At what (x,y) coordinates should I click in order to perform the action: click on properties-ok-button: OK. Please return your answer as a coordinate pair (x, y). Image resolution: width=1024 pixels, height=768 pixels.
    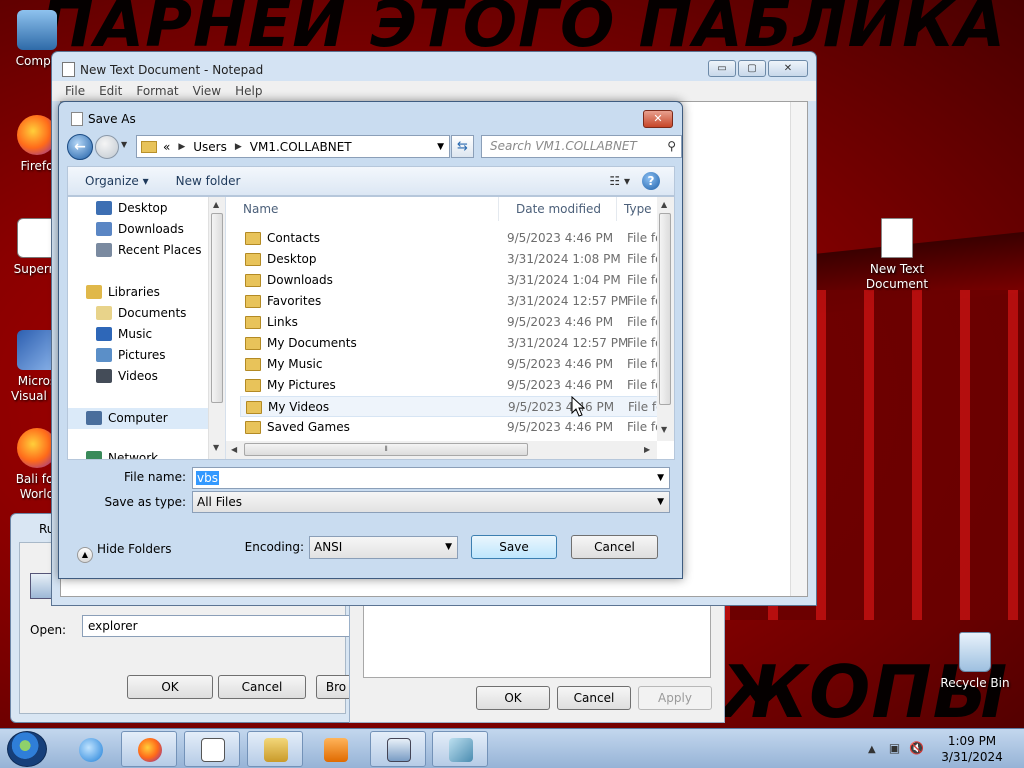
    Looking at the image, I should click on (513, 698).